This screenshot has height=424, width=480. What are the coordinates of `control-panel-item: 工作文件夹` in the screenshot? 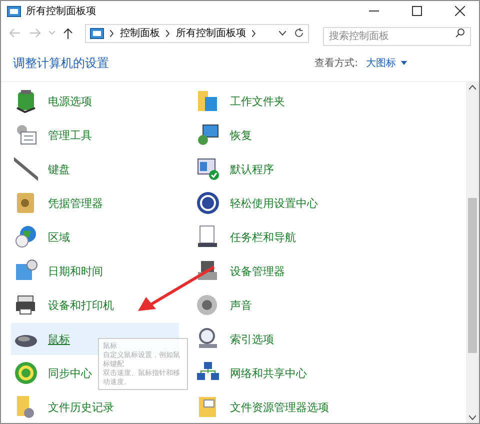 It's located at (277, 101).